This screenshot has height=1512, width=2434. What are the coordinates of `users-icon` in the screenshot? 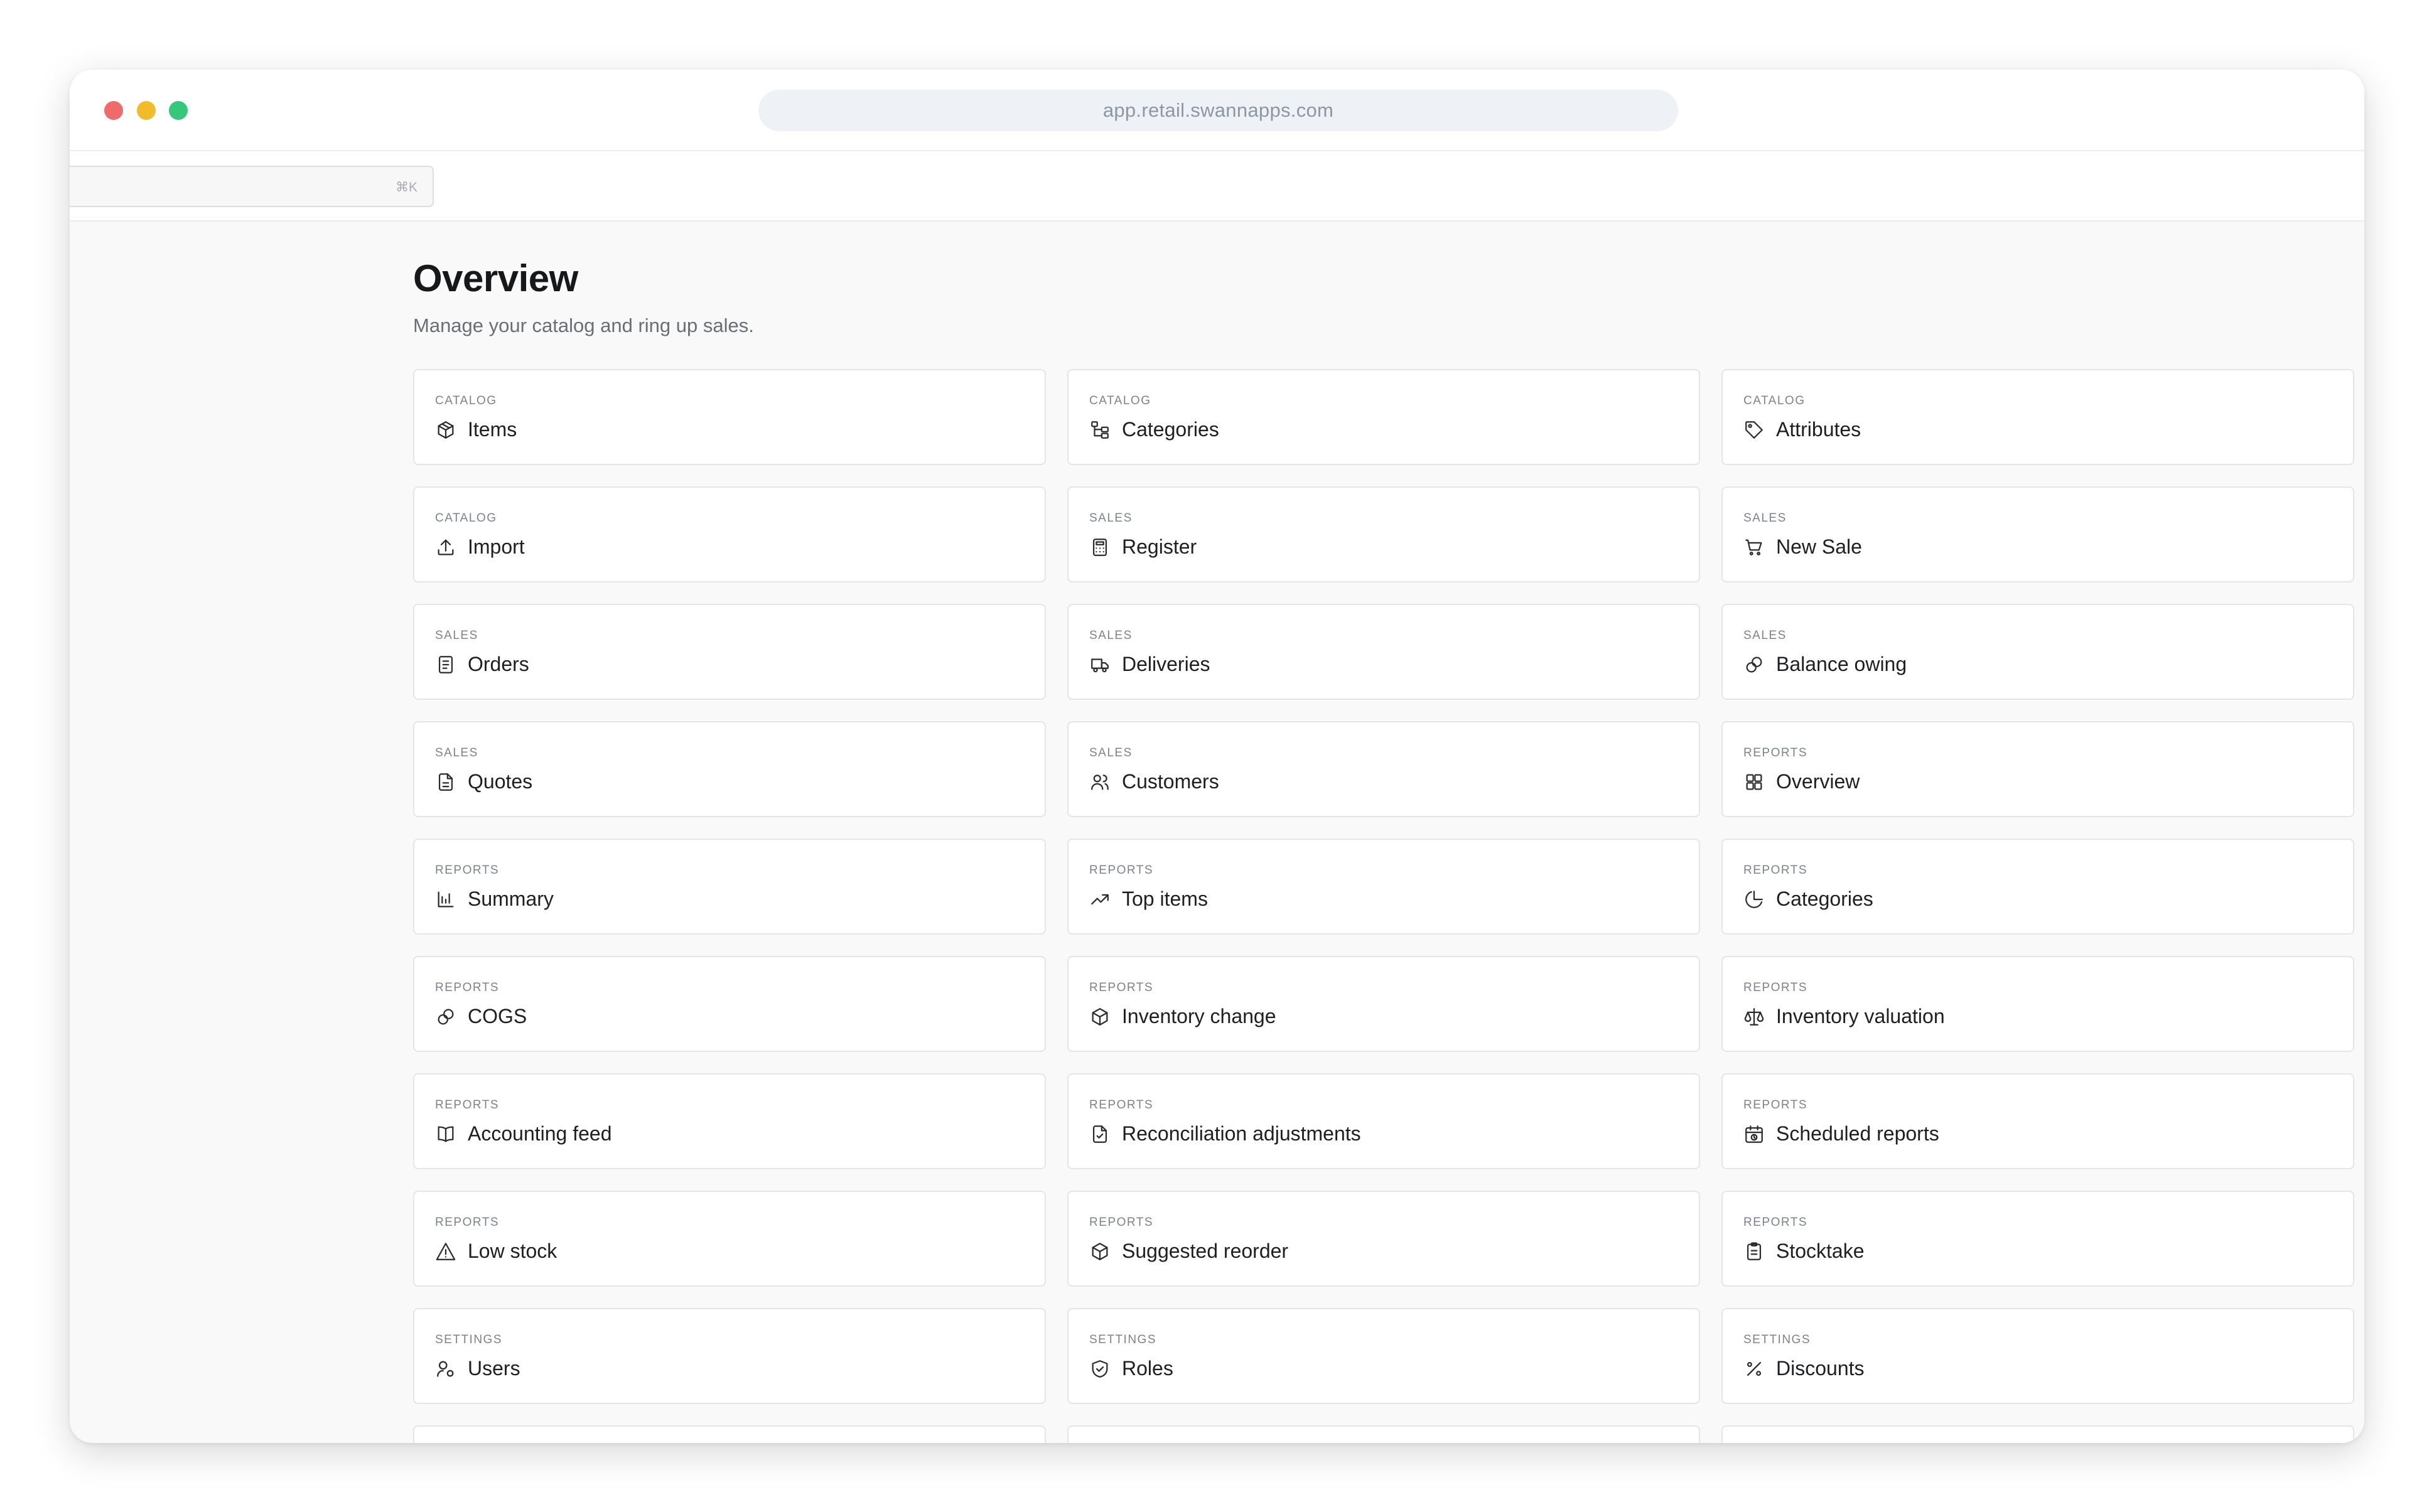 It's located at (1100, 782).